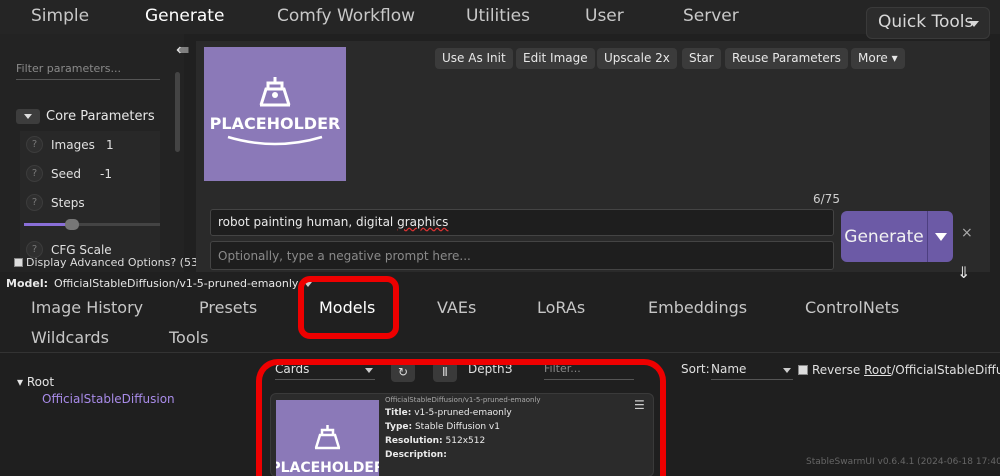  Describe the element at coordinates (399, 427) in the screenshot. I see `type-label: Type:` at that location.